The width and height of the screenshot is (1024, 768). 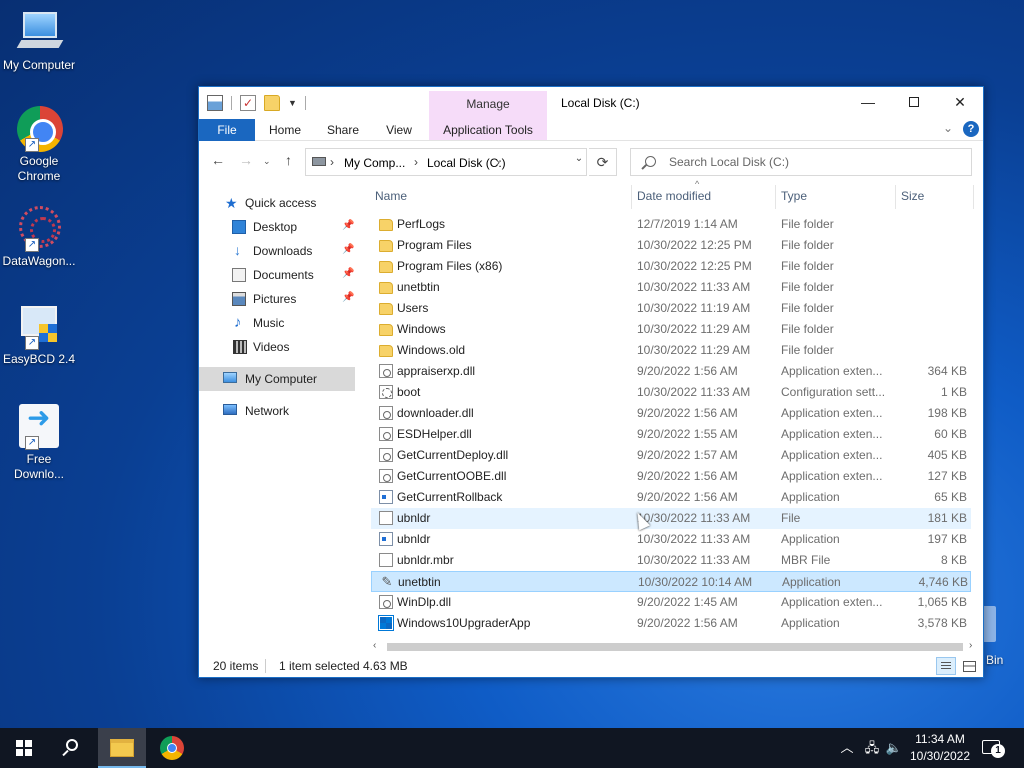 I want to click on tab-share: Share, so click(x=343, y=130).